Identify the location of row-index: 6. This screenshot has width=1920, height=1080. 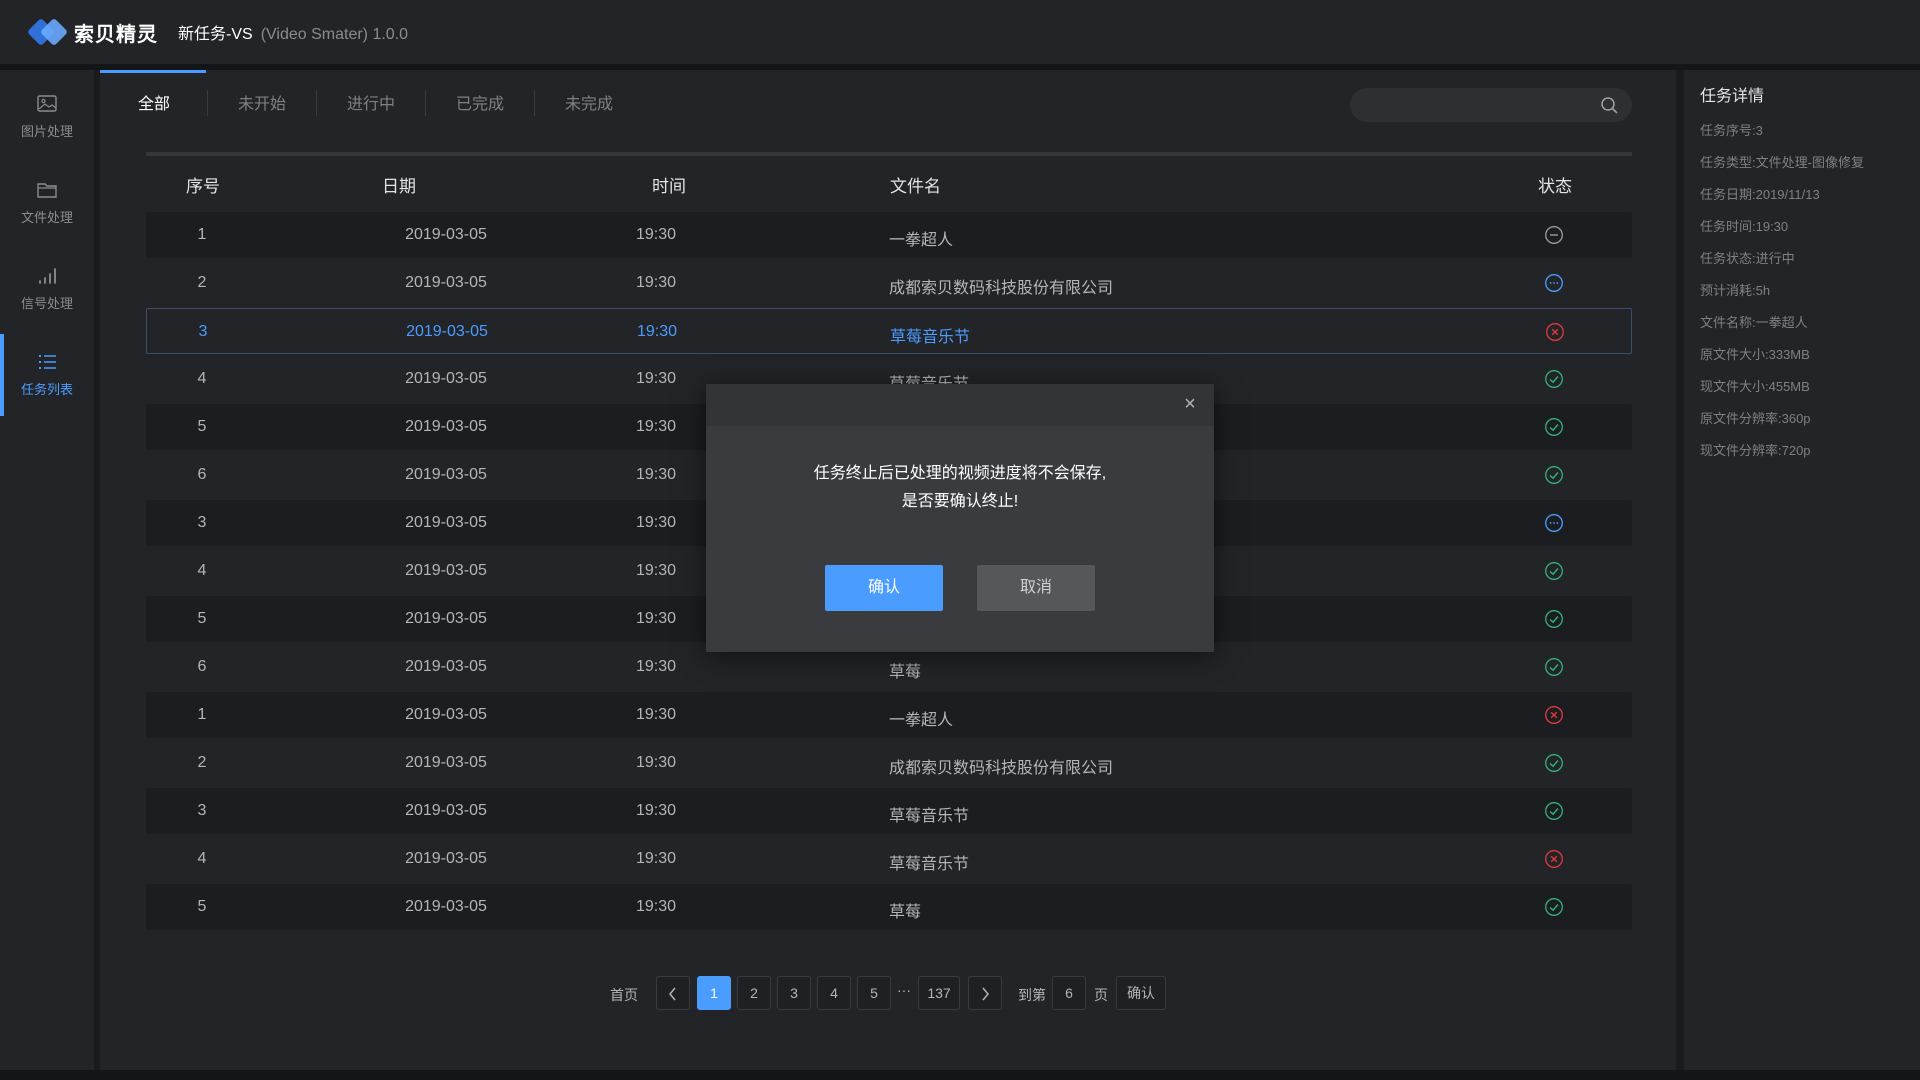
(202, 666).